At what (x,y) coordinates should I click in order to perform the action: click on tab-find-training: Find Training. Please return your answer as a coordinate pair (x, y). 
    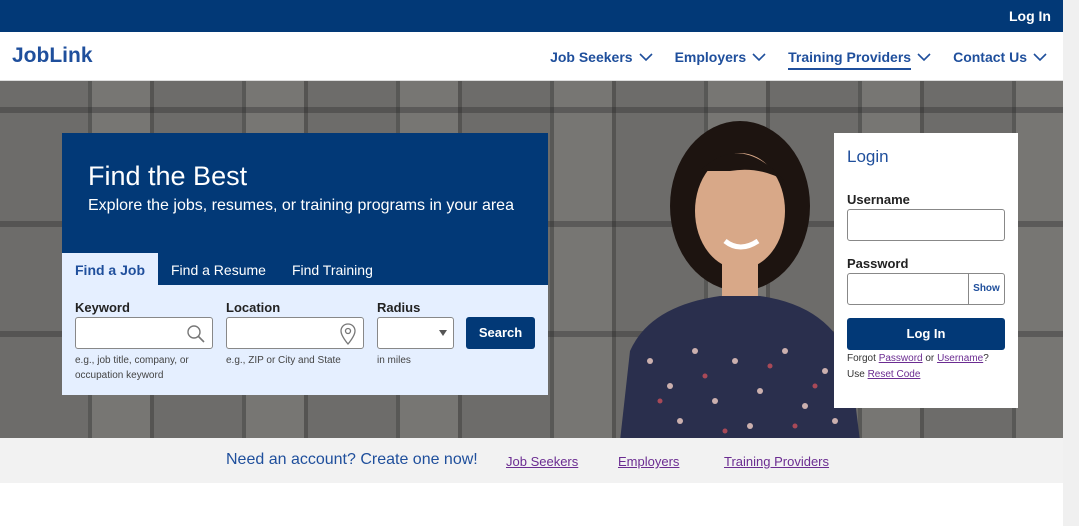
    Looking at the image, I should click on (332, 269).